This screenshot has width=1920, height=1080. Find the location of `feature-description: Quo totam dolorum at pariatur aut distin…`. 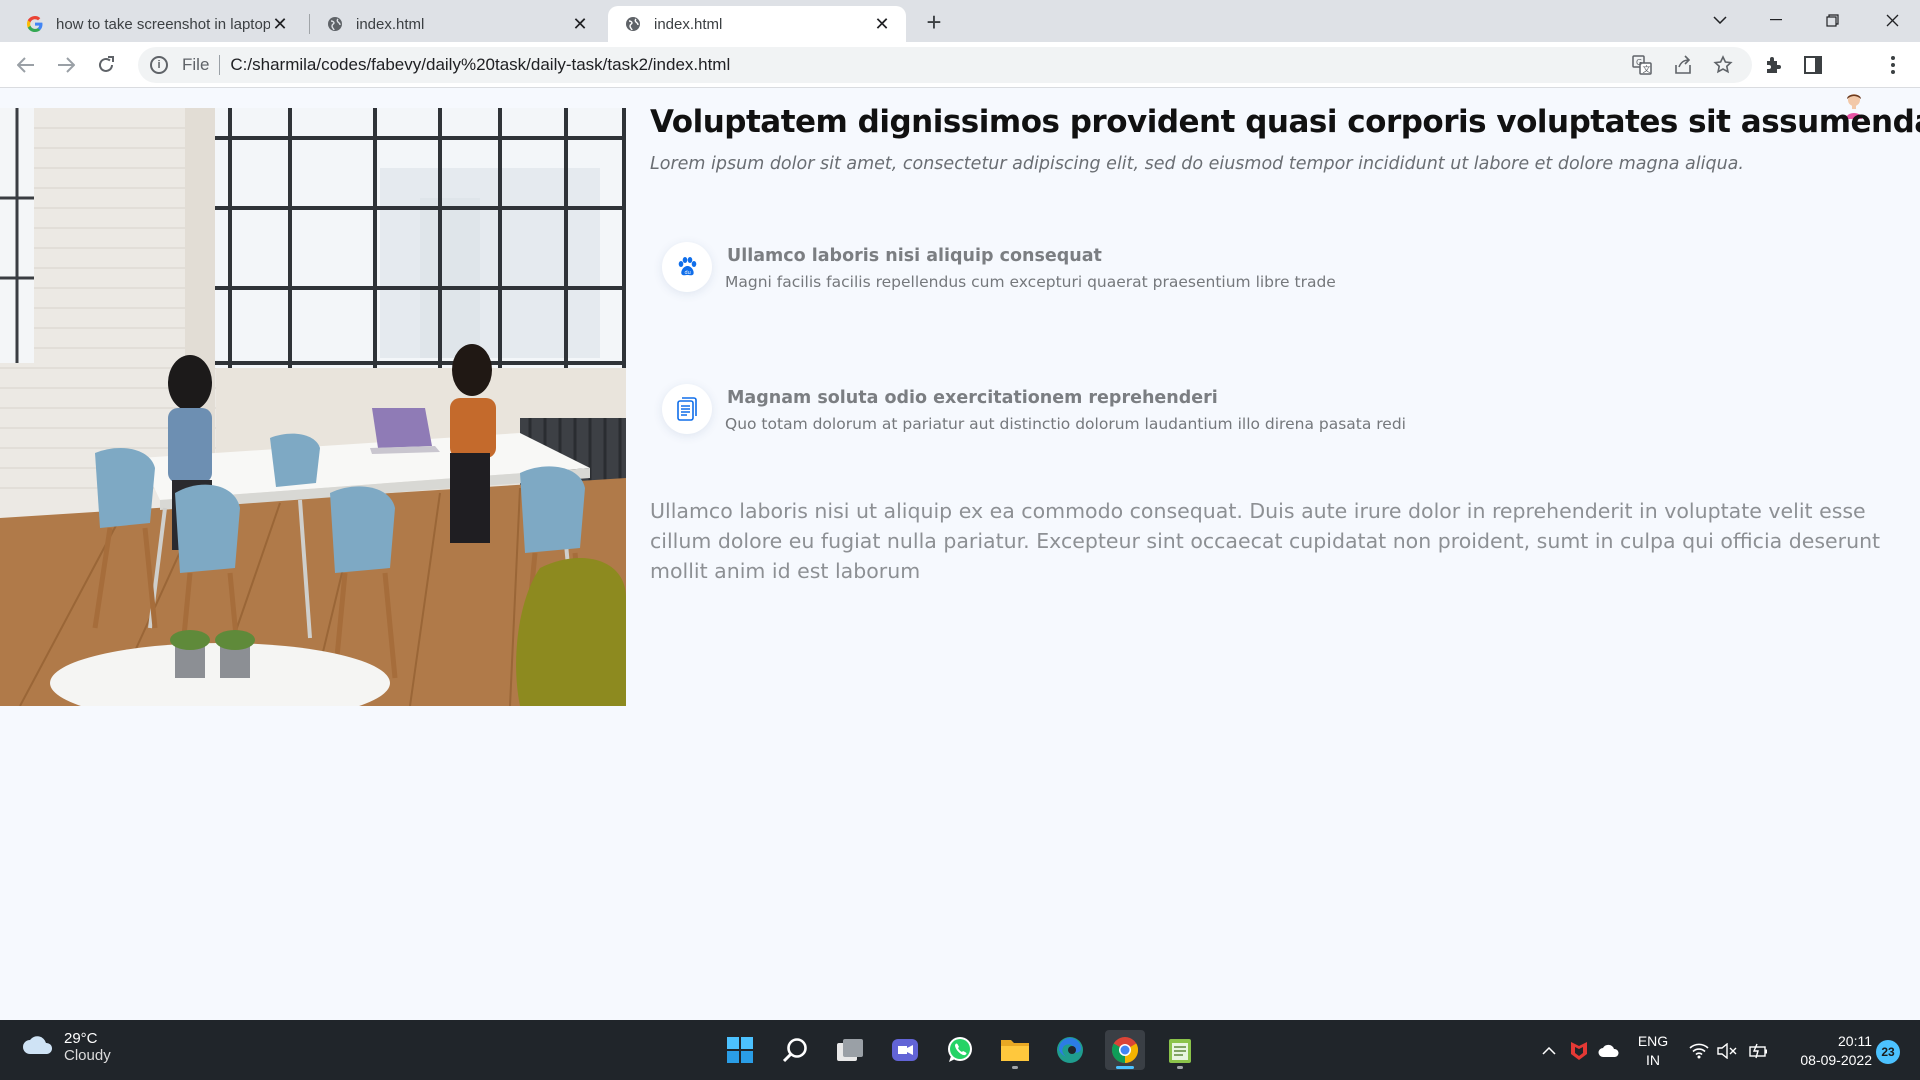

feature-description: Quo totam dolorum at pariatur aut distin… is located at coordinates (1065, 424).